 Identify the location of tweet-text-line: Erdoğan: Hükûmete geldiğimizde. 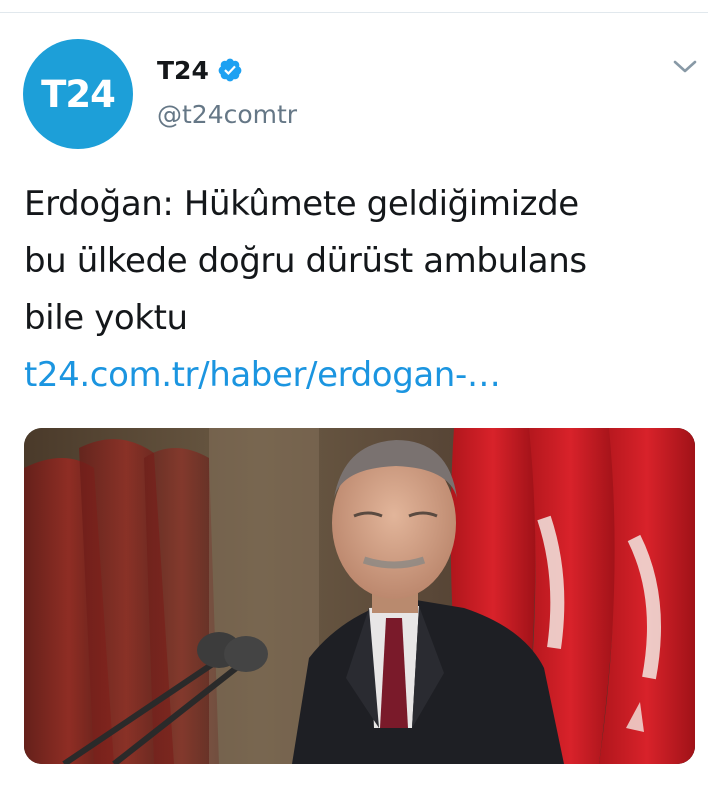
(301, 204).